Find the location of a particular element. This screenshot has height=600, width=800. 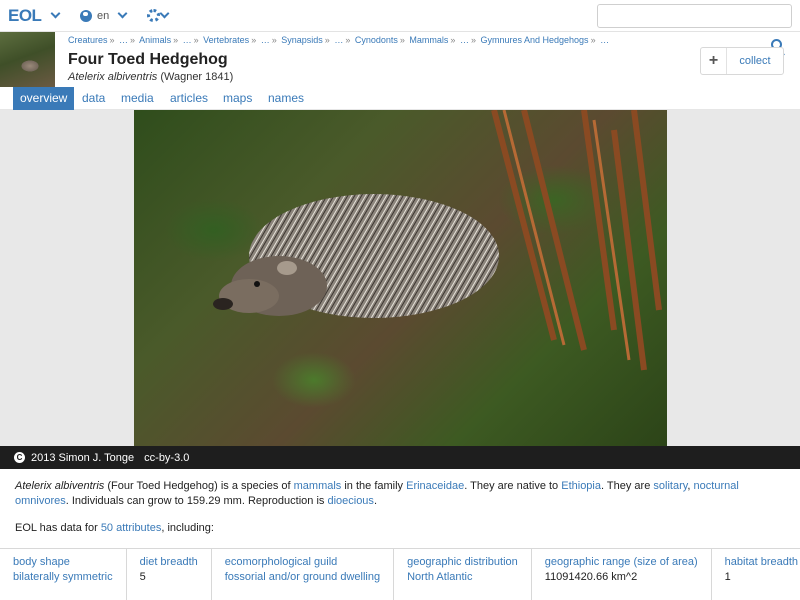

collect-button: + collect is located at coordinates (742, 61).